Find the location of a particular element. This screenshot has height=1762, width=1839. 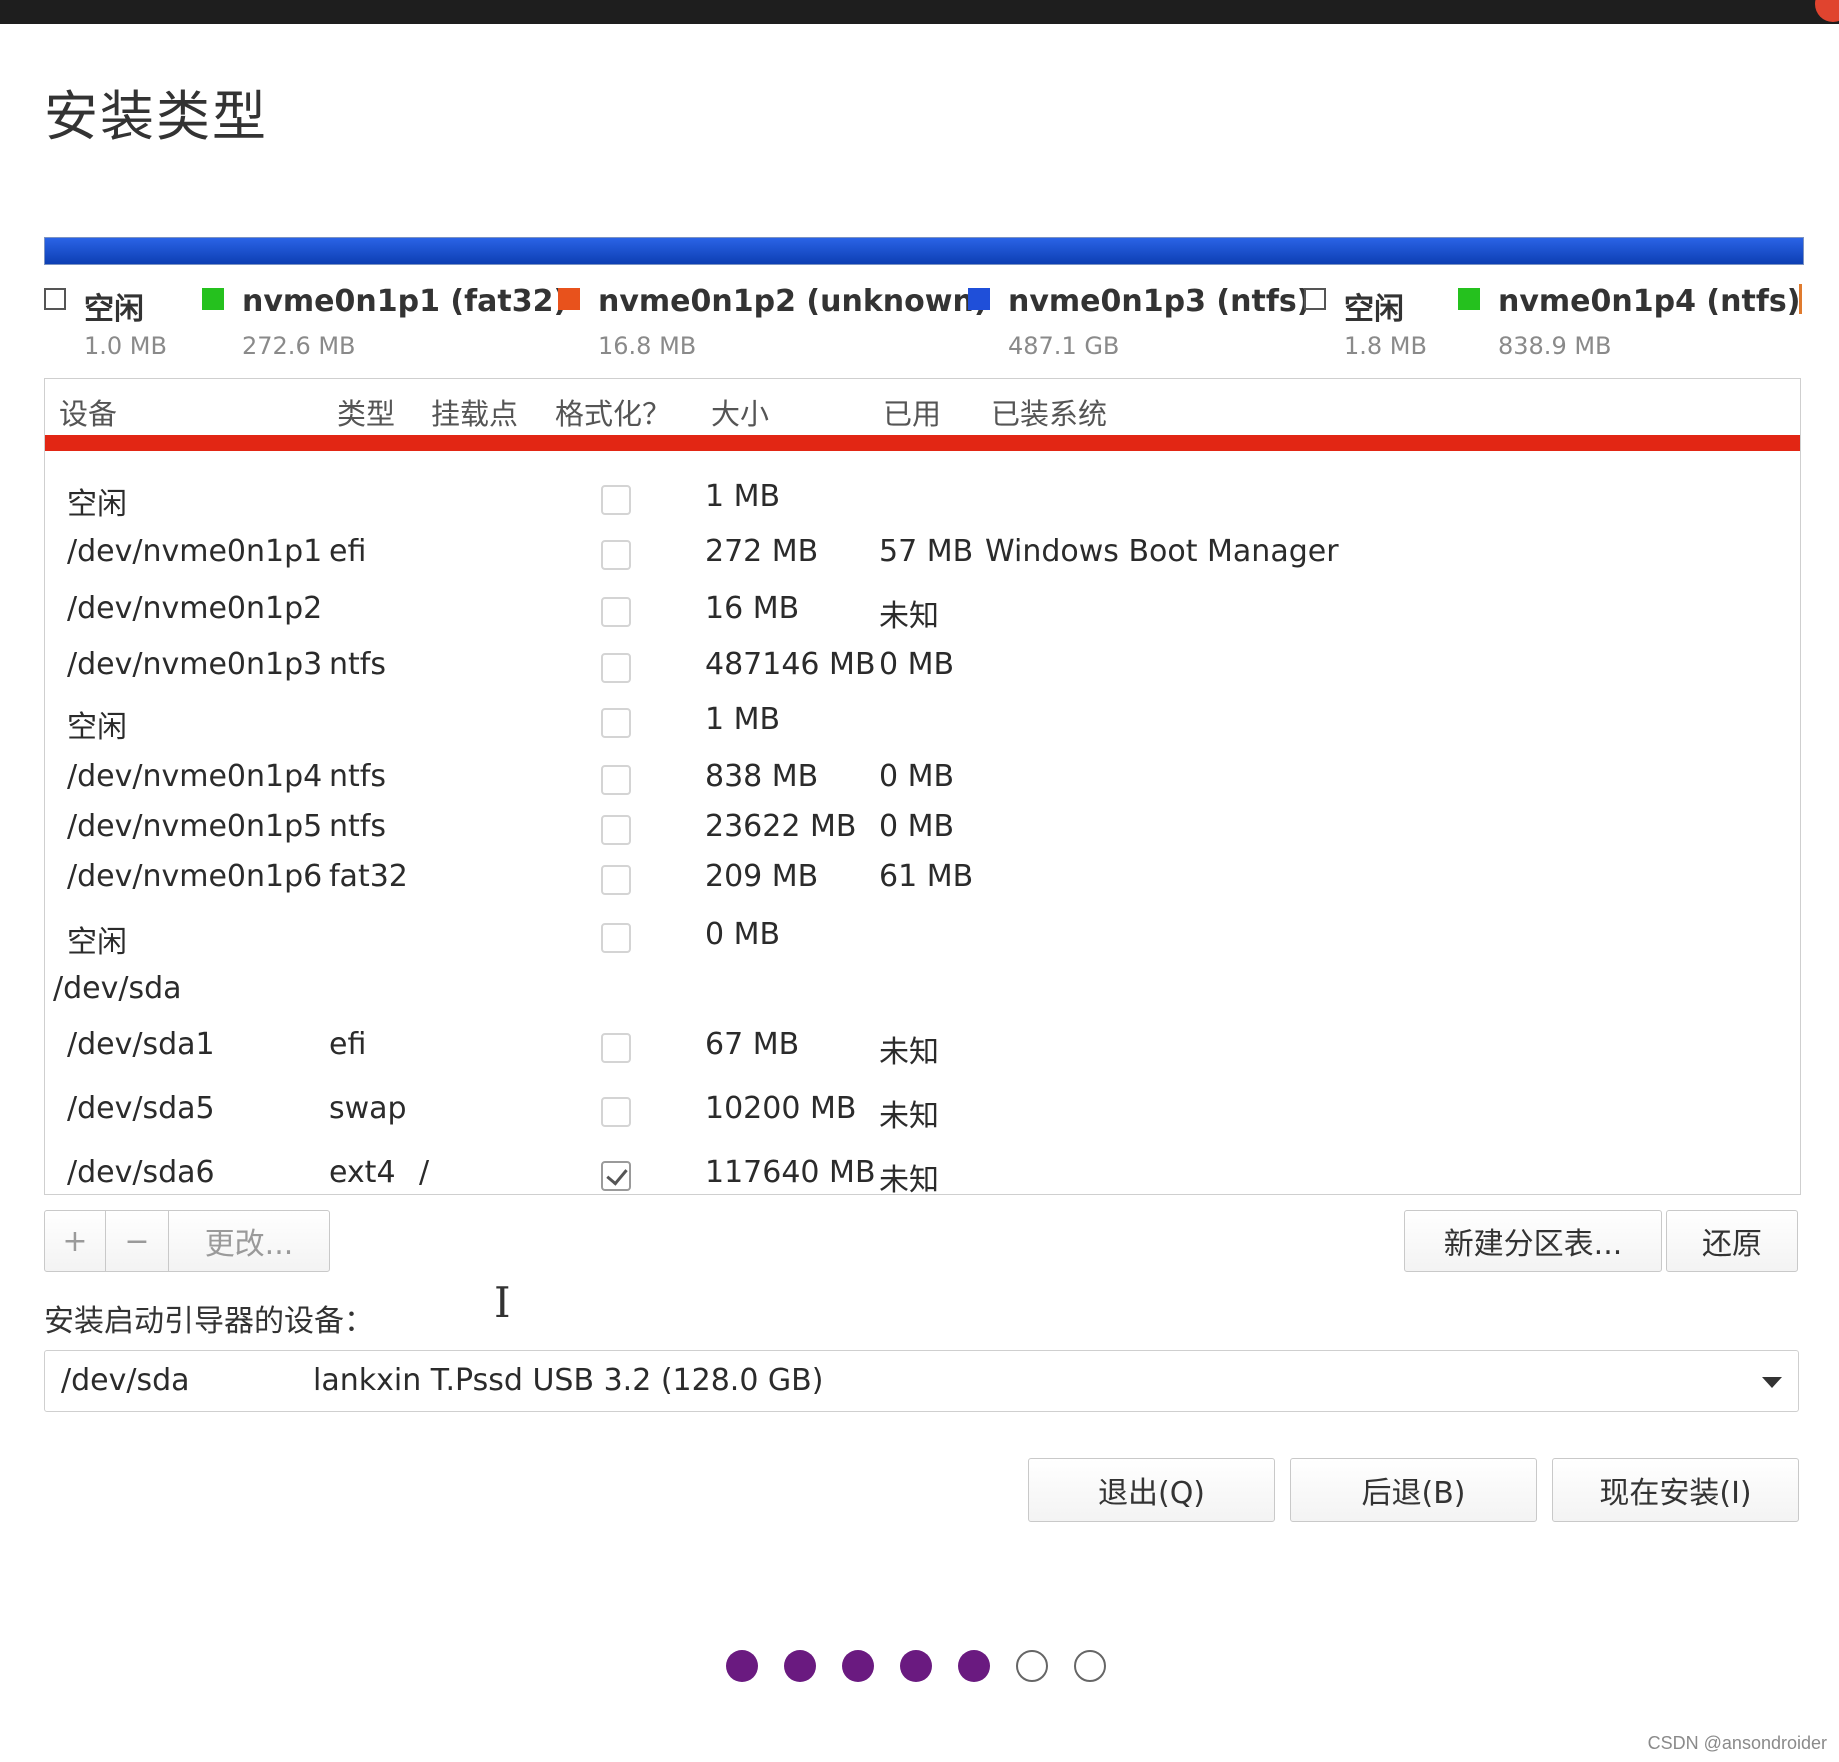

table-row: /dev/nvme0n1p6 fat32 209 MB 61 MB is located at coordinates (922, 884).